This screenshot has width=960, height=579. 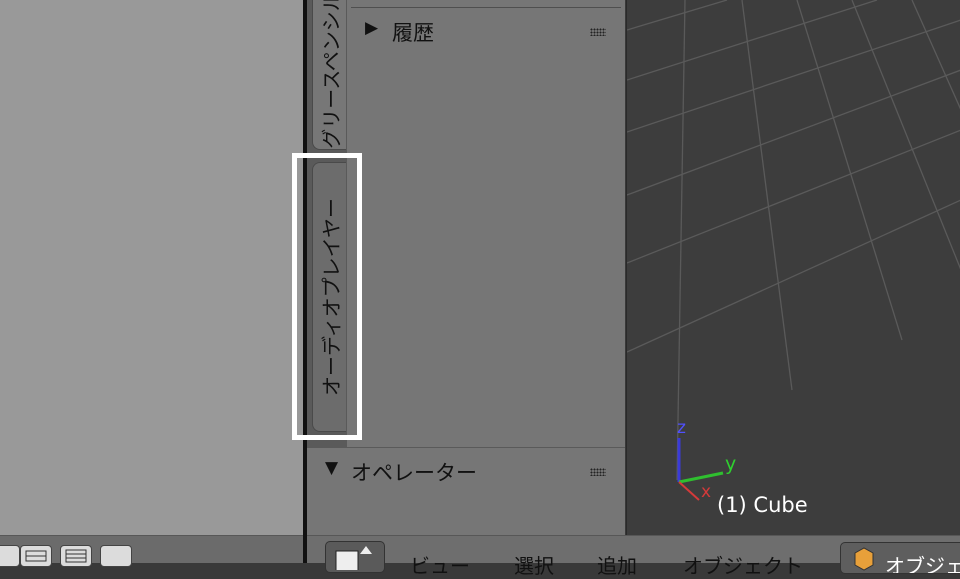 I want to click on operator-panel-header: ▼ オペレーター, so click(x=466, y=471).